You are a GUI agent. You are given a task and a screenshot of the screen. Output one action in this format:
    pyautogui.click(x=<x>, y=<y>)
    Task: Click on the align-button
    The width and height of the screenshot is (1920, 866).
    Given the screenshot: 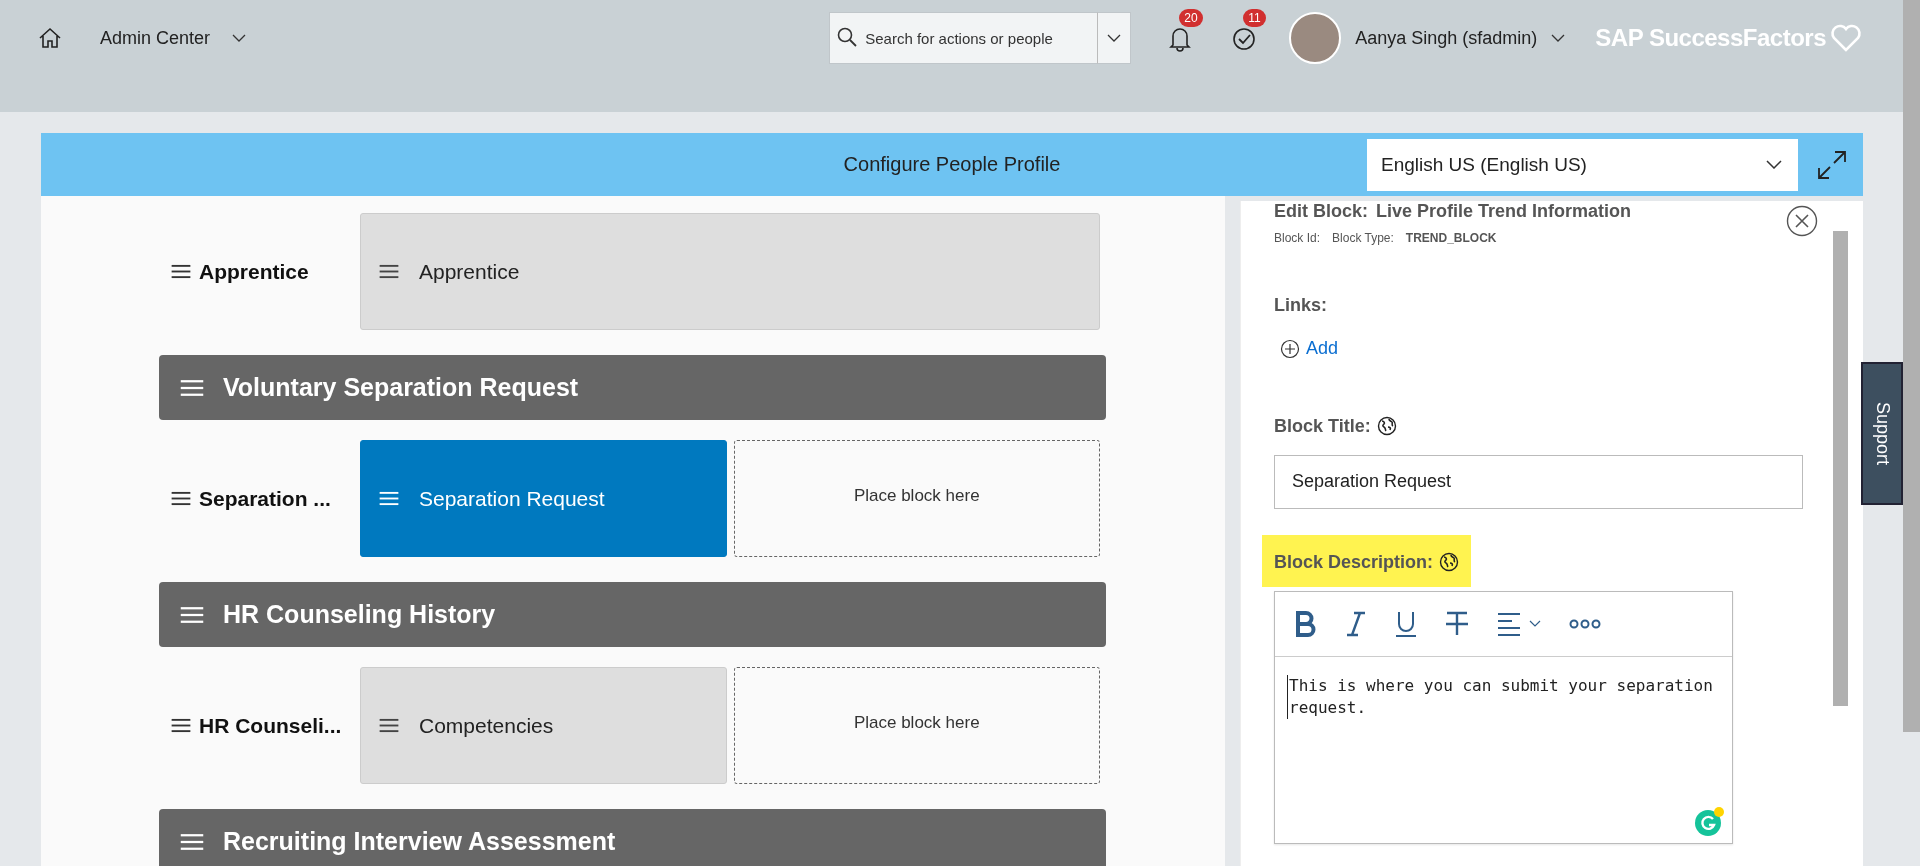 What is the action you would take?
    pyautogui.click(x=1519, y=623)
    